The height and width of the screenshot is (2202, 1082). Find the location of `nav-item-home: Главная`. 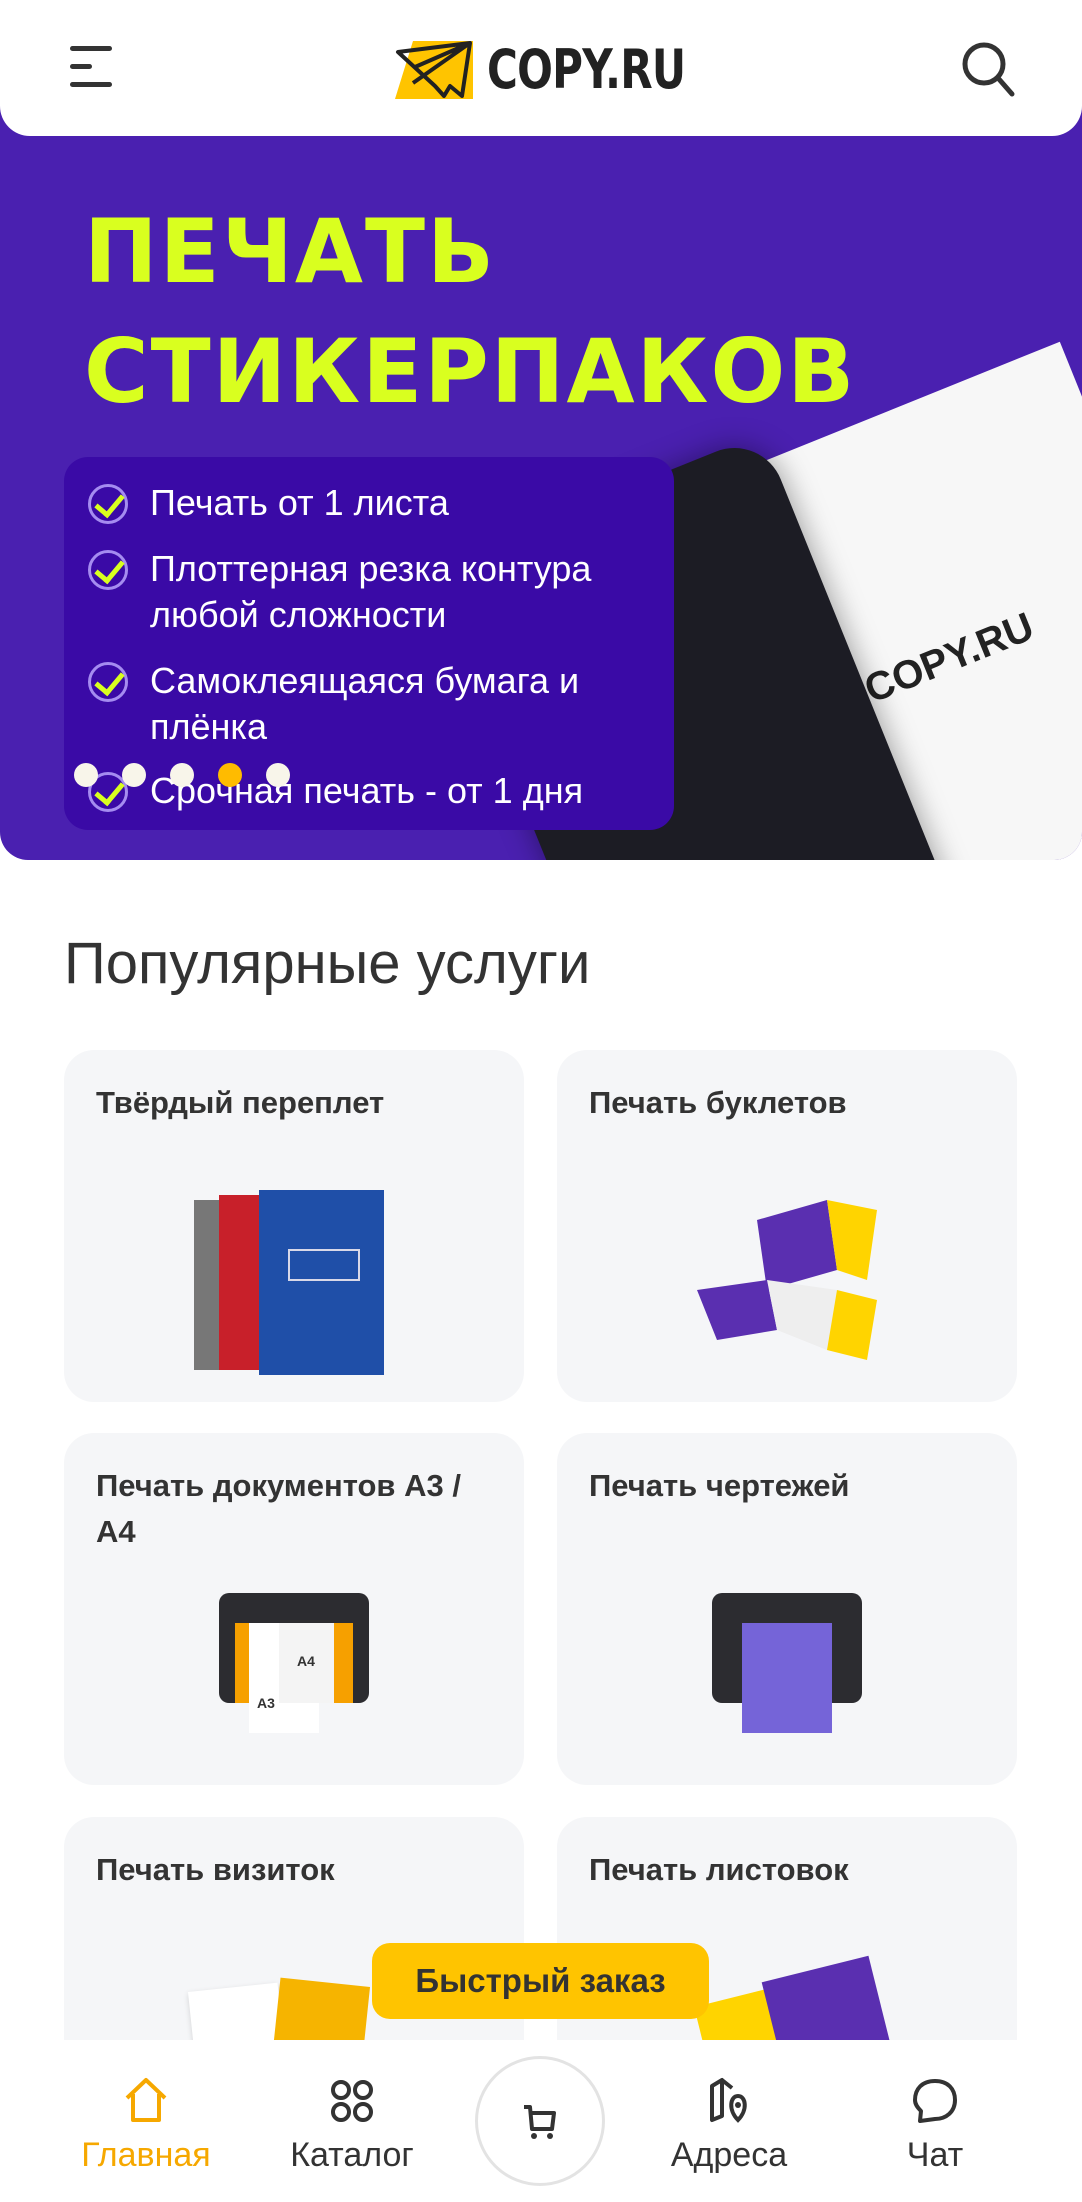

nav-item-home: Главная is located at coordinates (146, 2125).